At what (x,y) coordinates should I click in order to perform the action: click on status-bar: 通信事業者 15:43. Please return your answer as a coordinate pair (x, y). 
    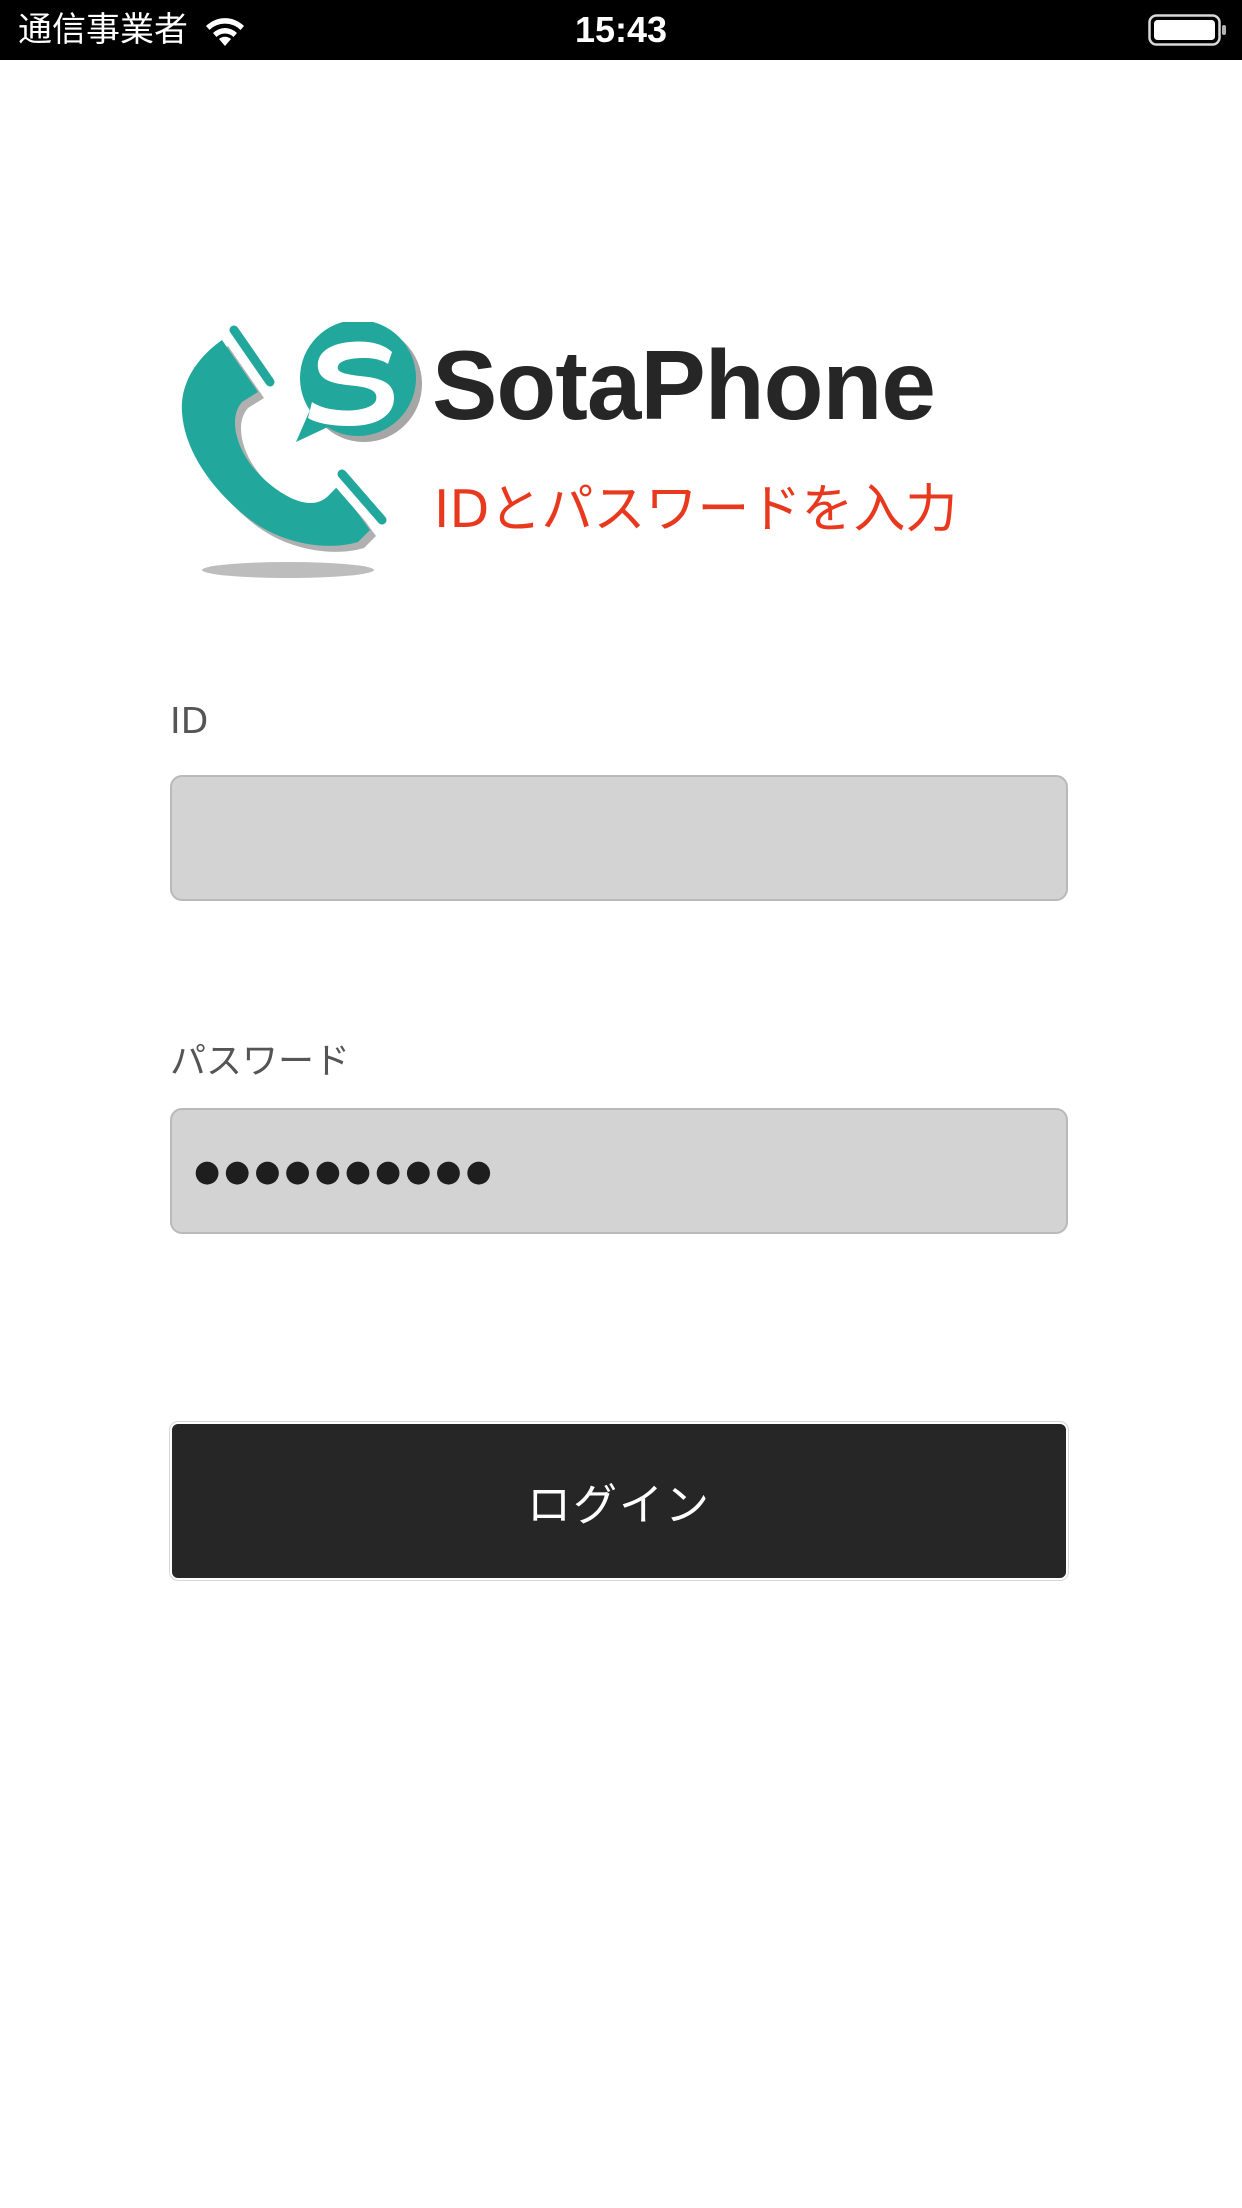
    Looking at the image, I should click on (621, 30).